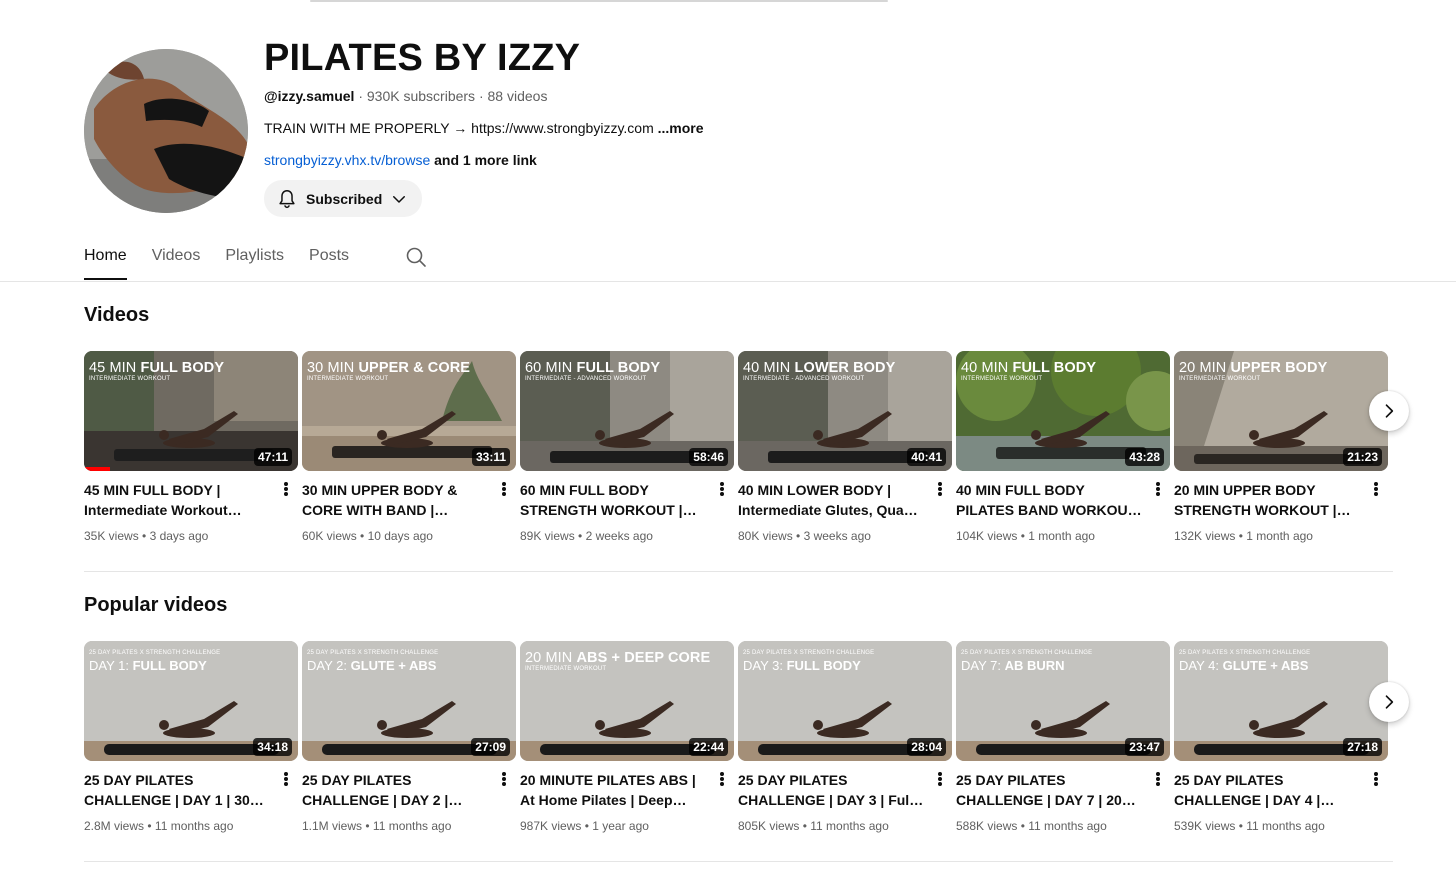 The width and height of the screenshot is (1456, 871). I want to click on thumbnail-caption: 60 MIN FULL BODY, so click(592, 368).